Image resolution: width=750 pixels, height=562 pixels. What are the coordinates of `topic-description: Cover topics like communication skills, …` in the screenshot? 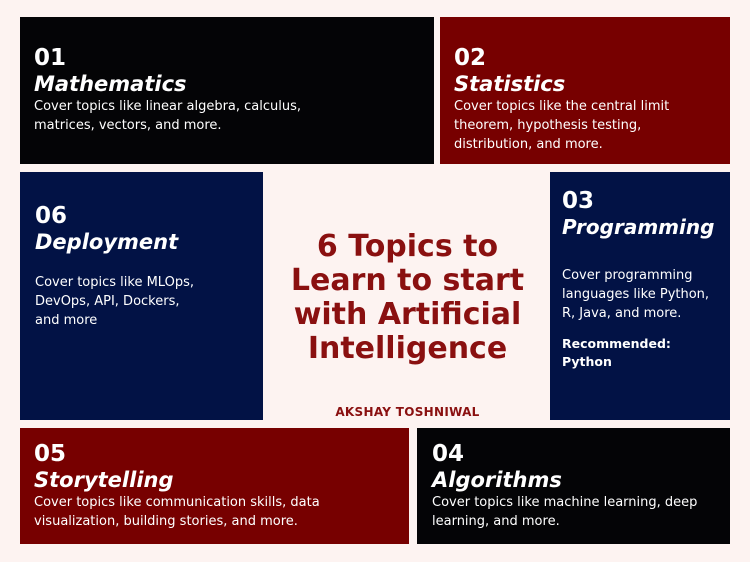 It's located at (177, 512).